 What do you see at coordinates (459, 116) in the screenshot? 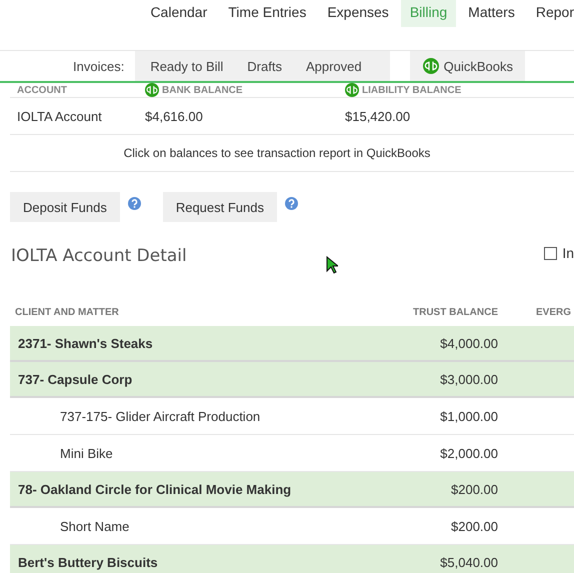
I see `liability-balance-link: $15,420.00` at bounding box center [459, 116].